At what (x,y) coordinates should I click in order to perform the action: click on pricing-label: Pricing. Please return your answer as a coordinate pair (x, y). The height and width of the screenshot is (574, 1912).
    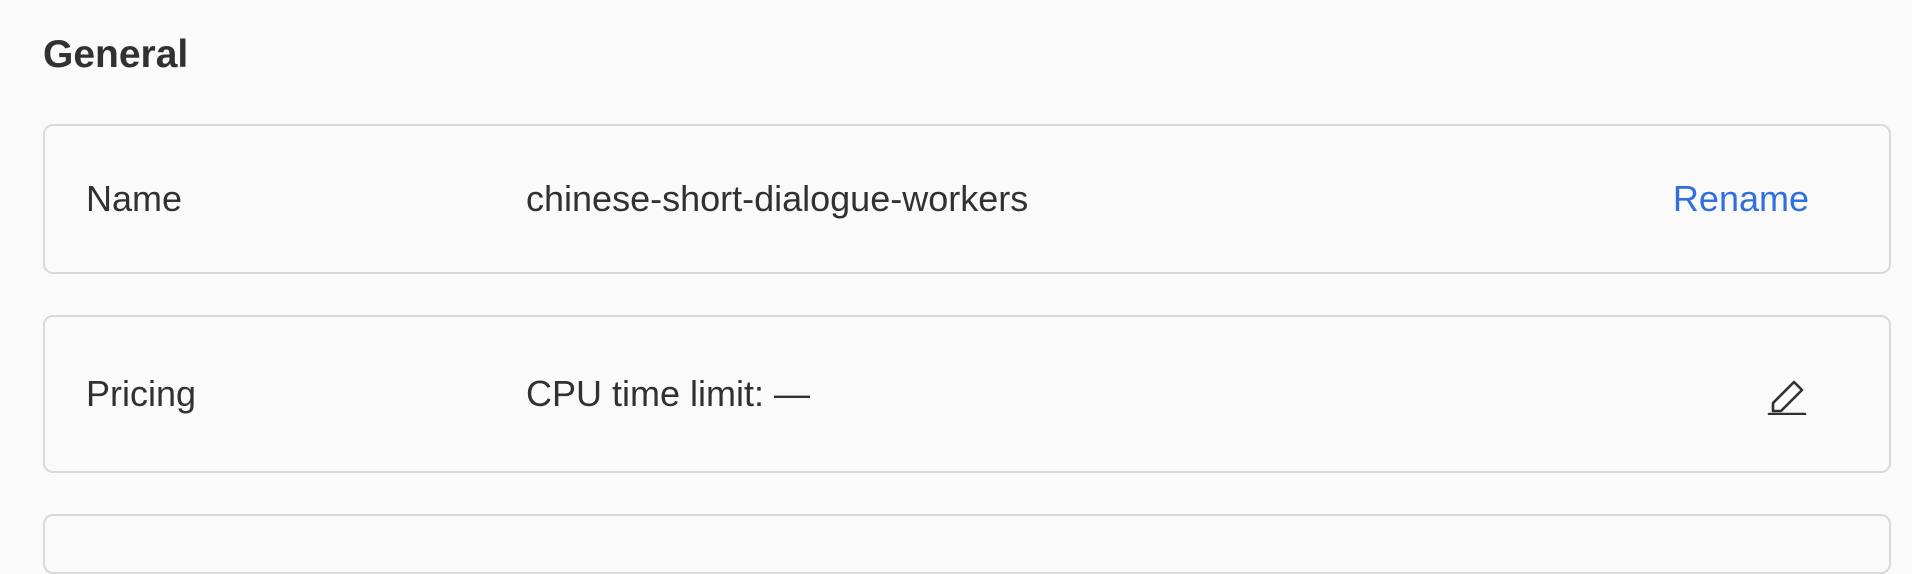
    Looking at the image, I should click on (141, 393).